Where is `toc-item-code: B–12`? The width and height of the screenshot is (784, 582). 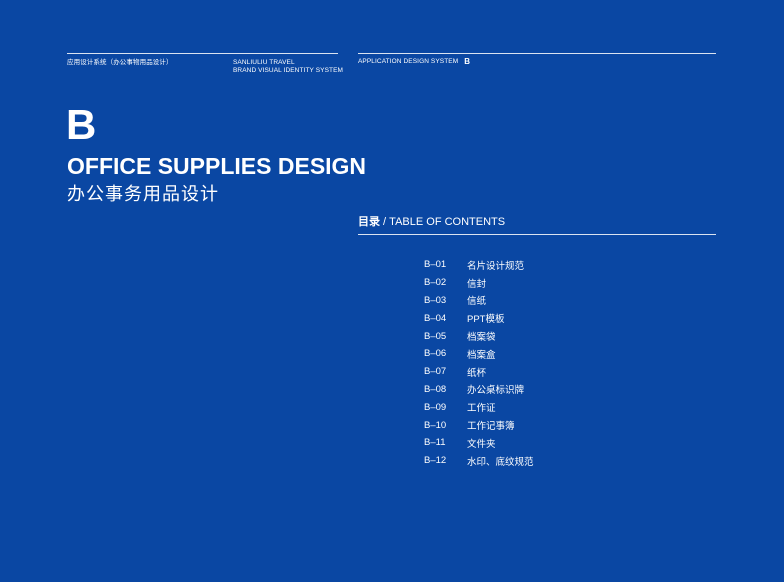 toc-item-code: B–12 is located at coordinates (435, 461).